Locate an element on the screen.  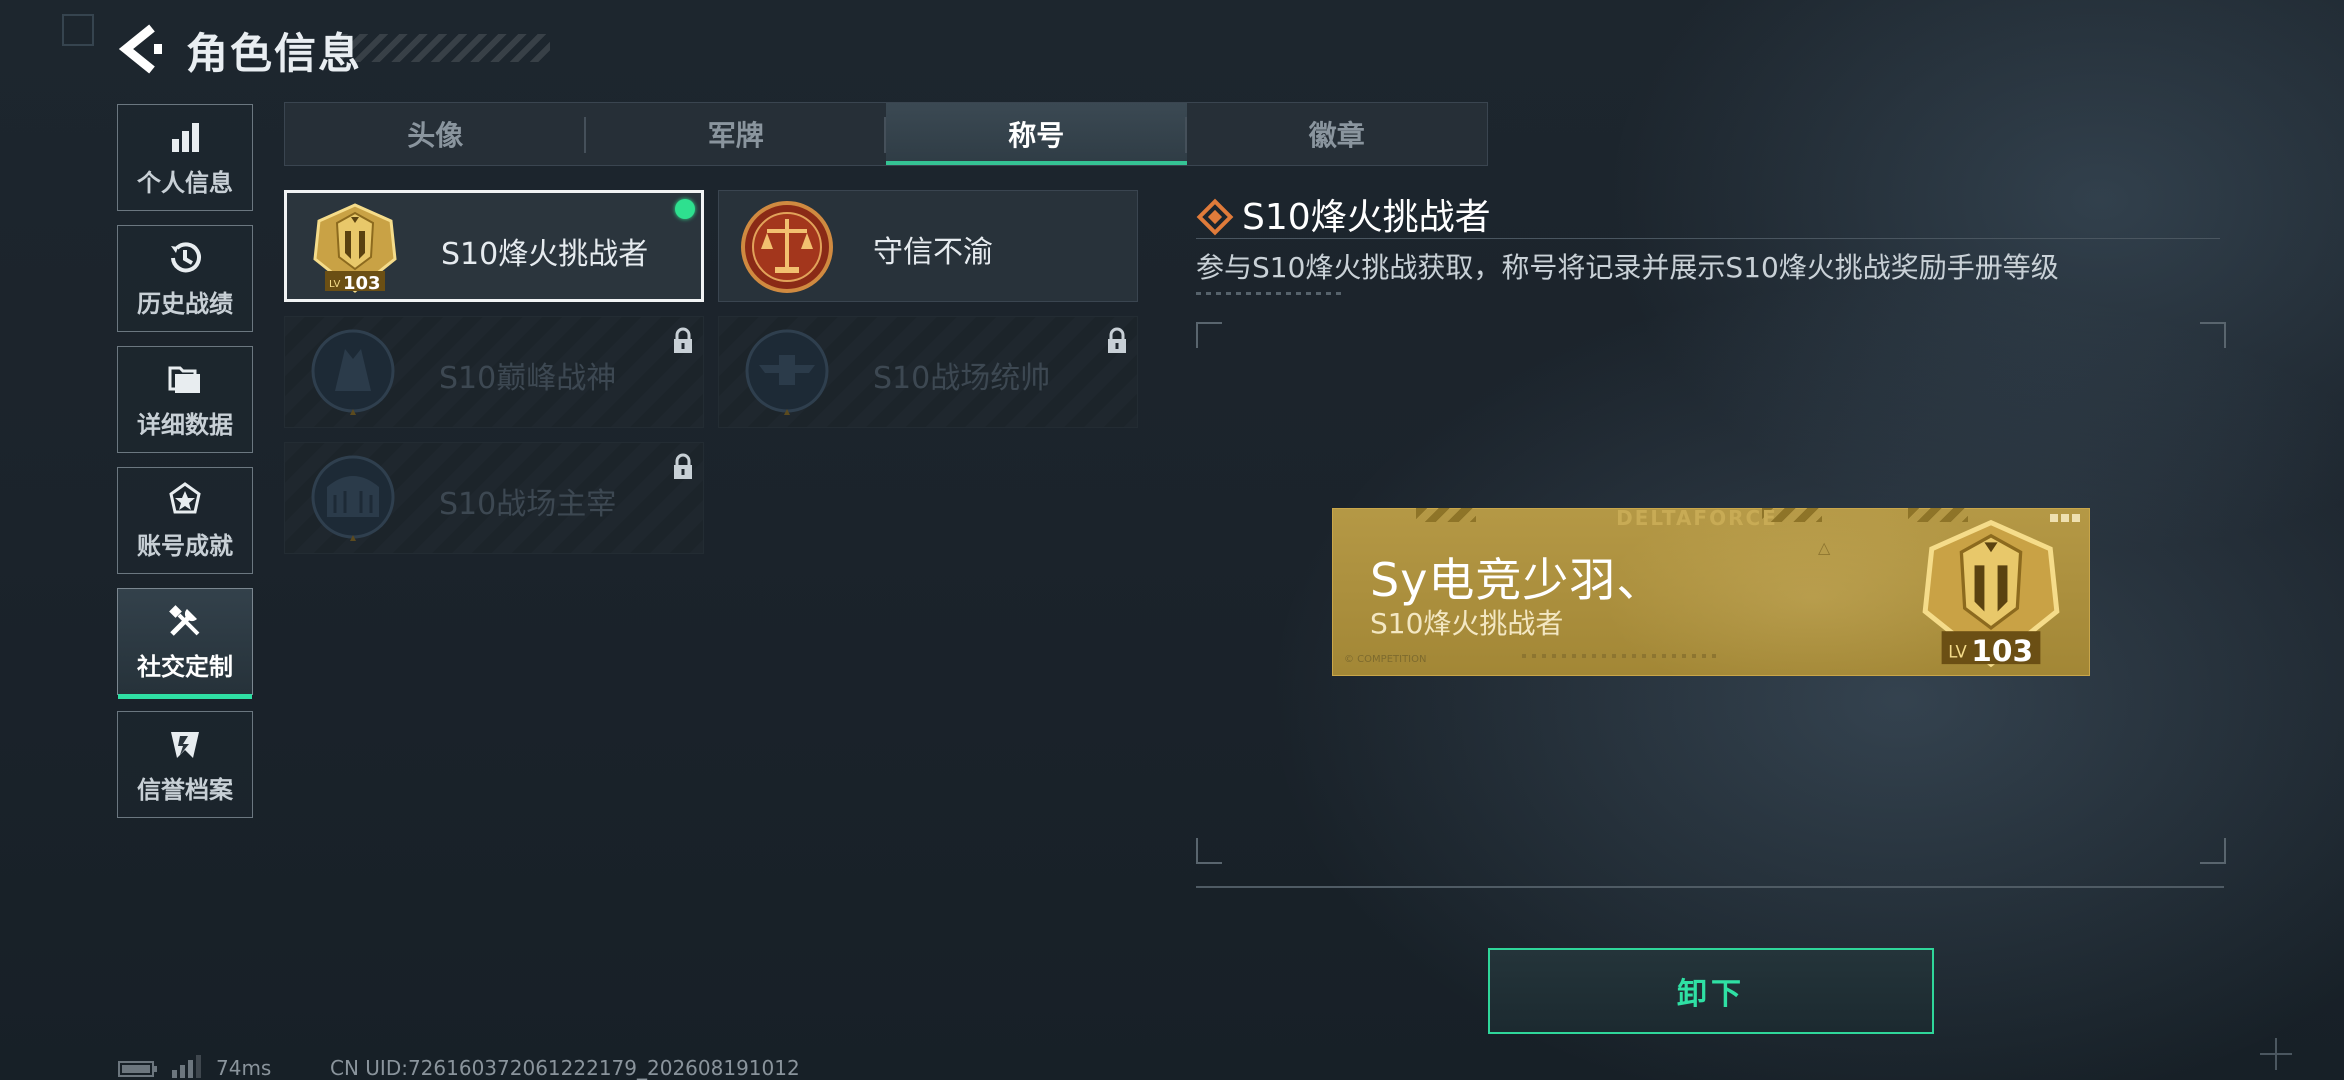
sidebar-item-label: 历史战绩 is located at coordinates (185, 304).